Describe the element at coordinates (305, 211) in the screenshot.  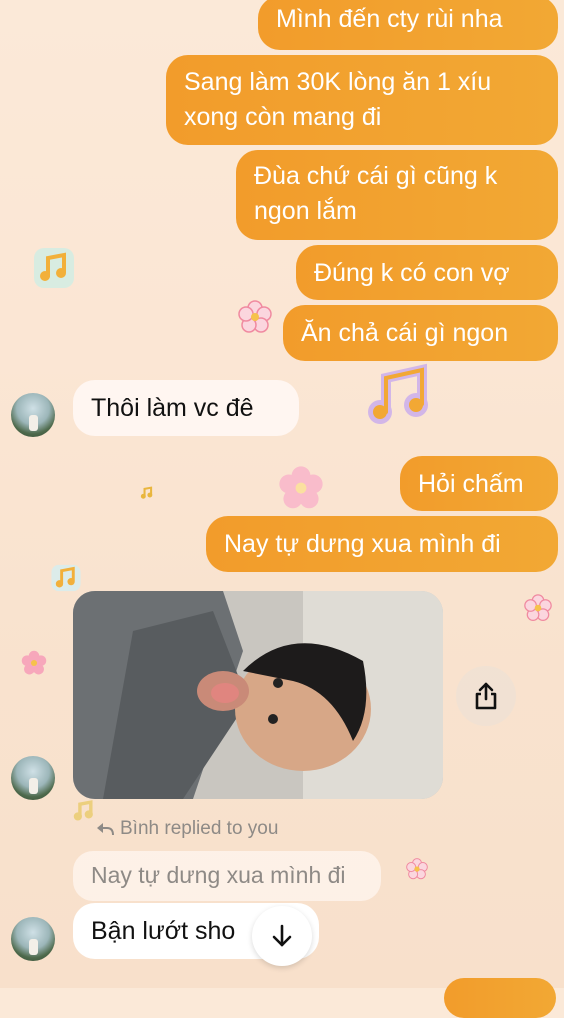
I see `message-text: ngon lắm` at that location.